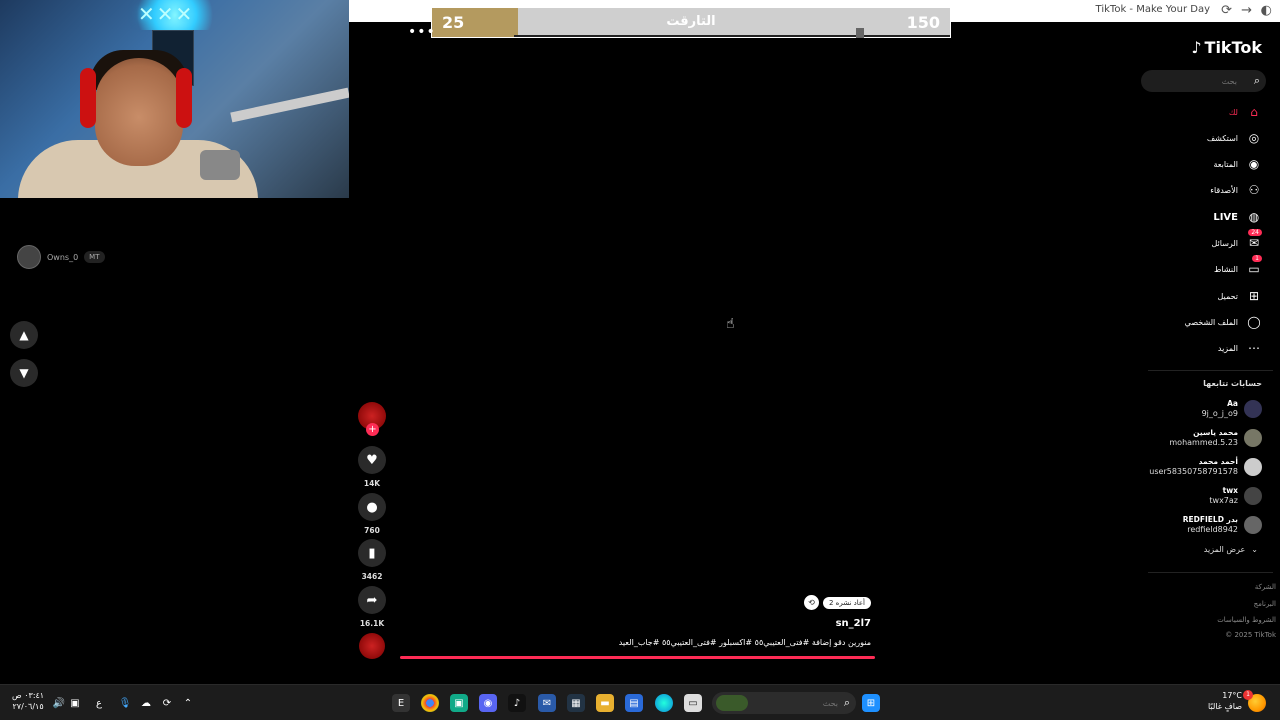 This screenshot has width=1280, height=720. What do you see at coordinates (853, 623) in the screenshot?
I see `video-author: sn_2l7` at bounding box center [853, 623].